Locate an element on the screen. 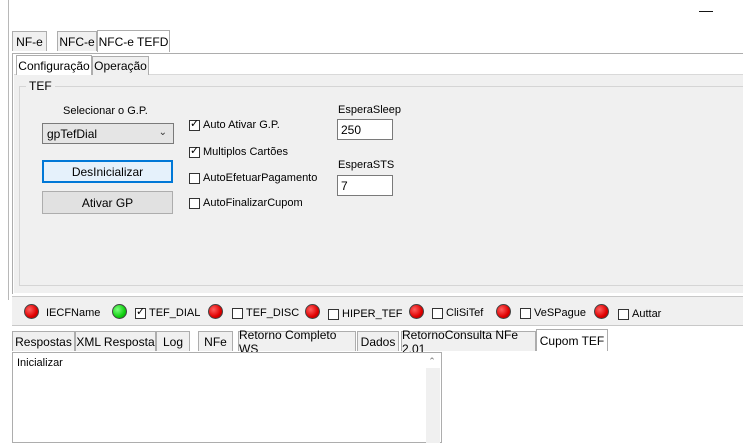  tab-retorno-consulta-nfe: RetornoConsulta NFe 2.01 is located at coordinates (468, 342).